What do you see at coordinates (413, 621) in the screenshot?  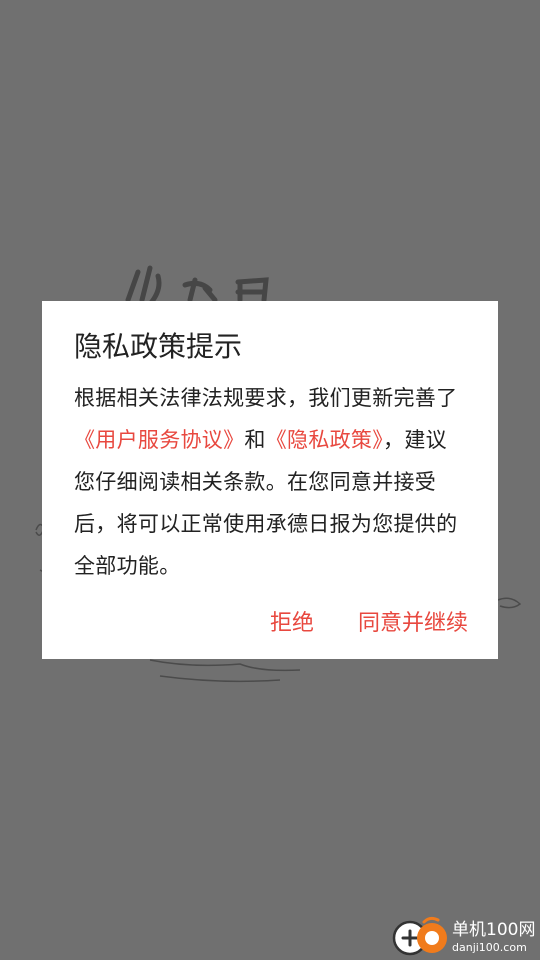 I see `accept-continue-button: 同意并继续` at bounding box center [413, 621].